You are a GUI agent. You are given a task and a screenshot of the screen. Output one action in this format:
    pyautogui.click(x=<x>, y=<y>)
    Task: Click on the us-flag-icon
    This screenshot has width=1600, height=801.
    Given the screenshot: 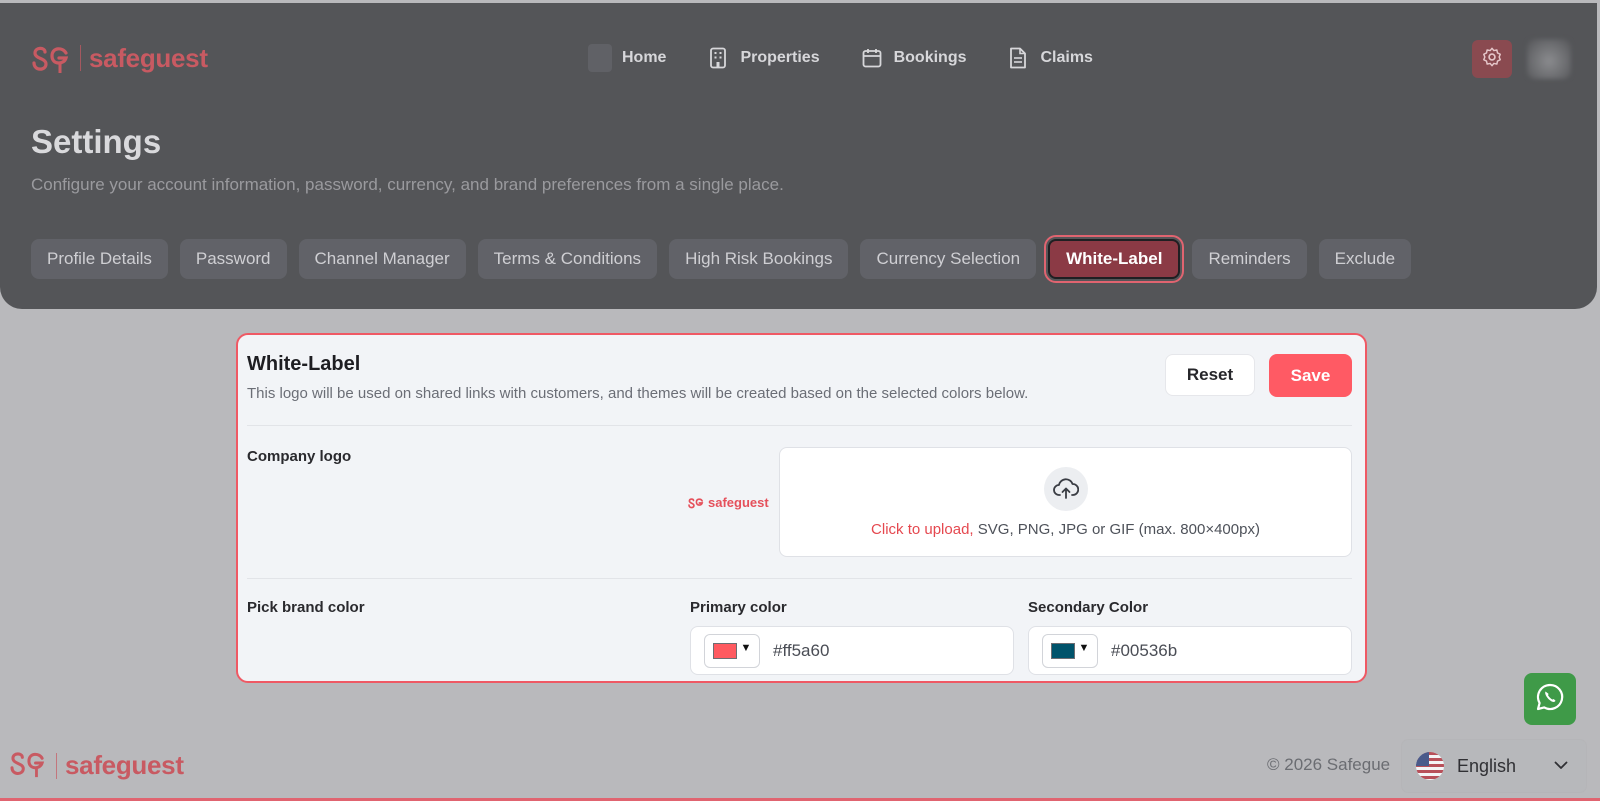 What is the action you would take?
    pyautogui.click(x=1430, y=766)
    